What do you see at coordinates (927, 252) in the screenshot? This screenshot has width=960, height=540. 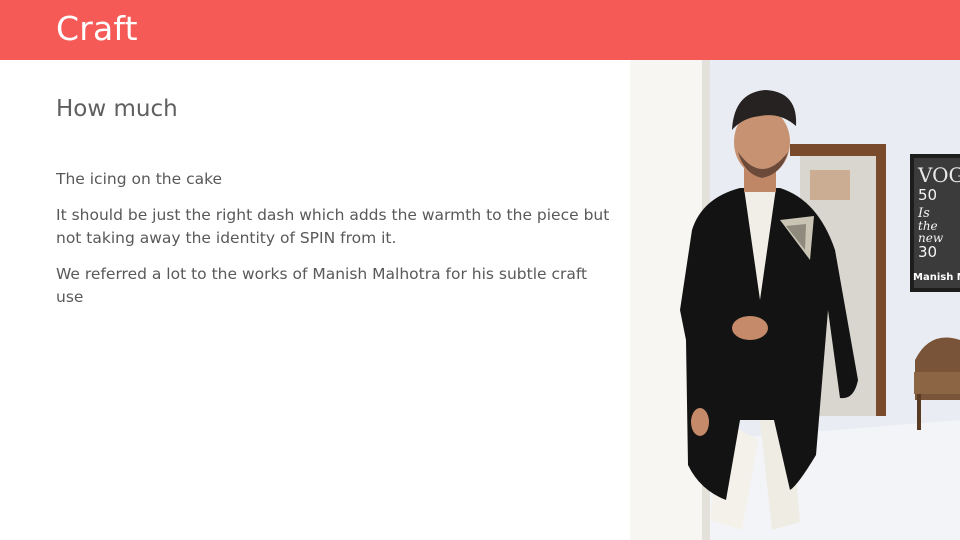 I see `svg-text: 30` at bounding box center [927, 252].